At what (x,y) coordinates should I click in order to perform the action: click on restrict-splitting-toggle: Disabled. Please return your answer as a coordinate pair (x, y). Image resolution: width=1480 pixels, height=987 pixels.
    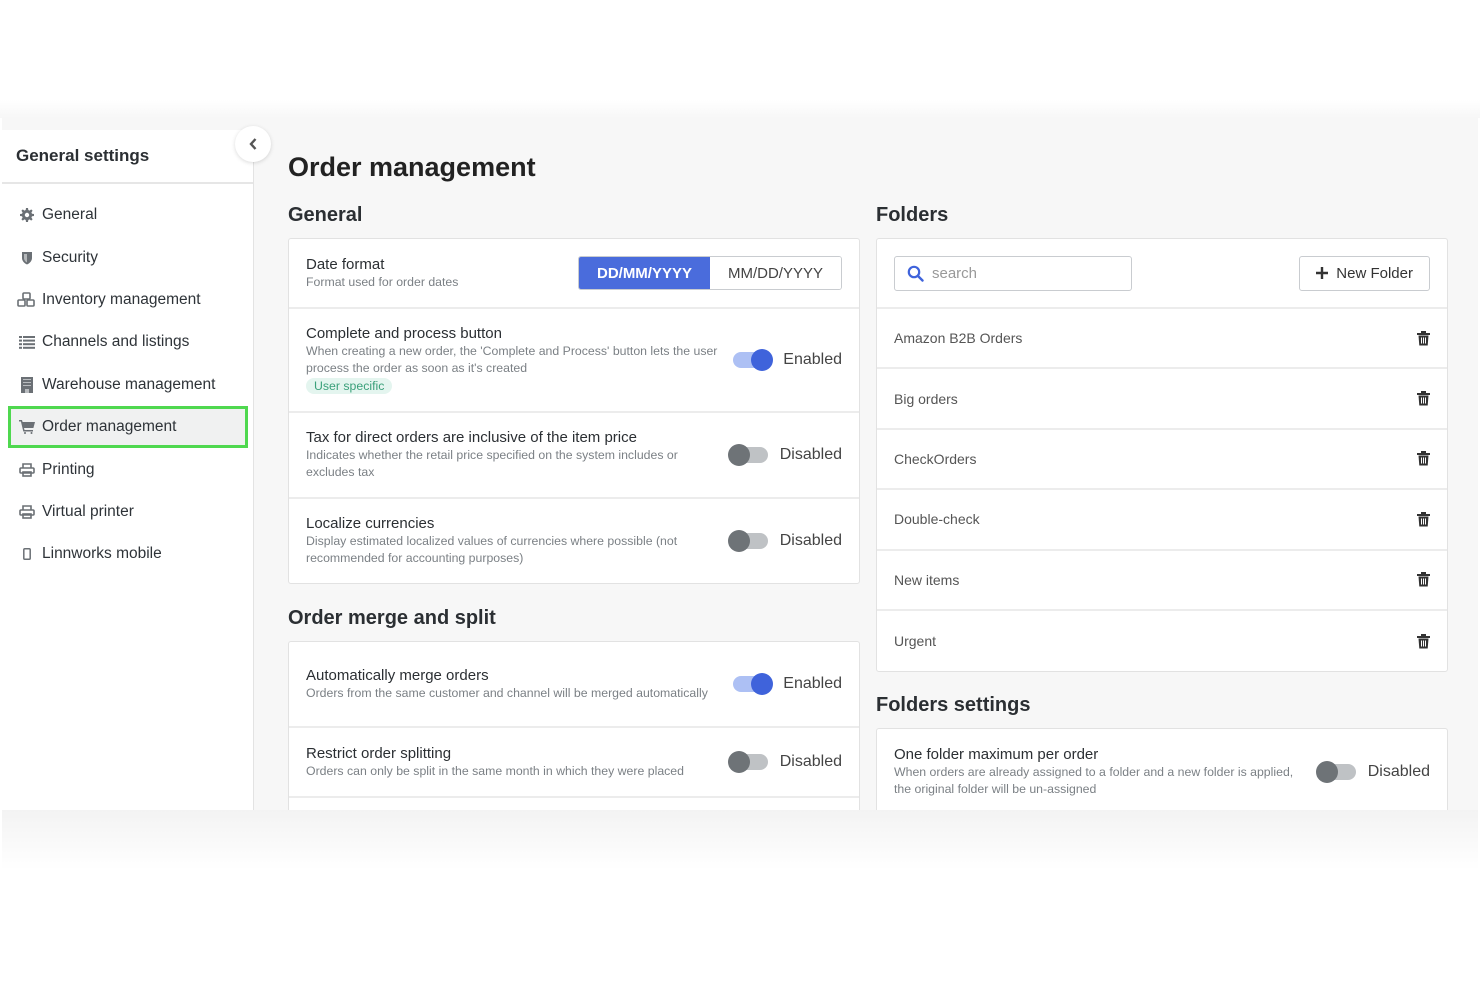
    Looking at the image, I should click on (784, 762).